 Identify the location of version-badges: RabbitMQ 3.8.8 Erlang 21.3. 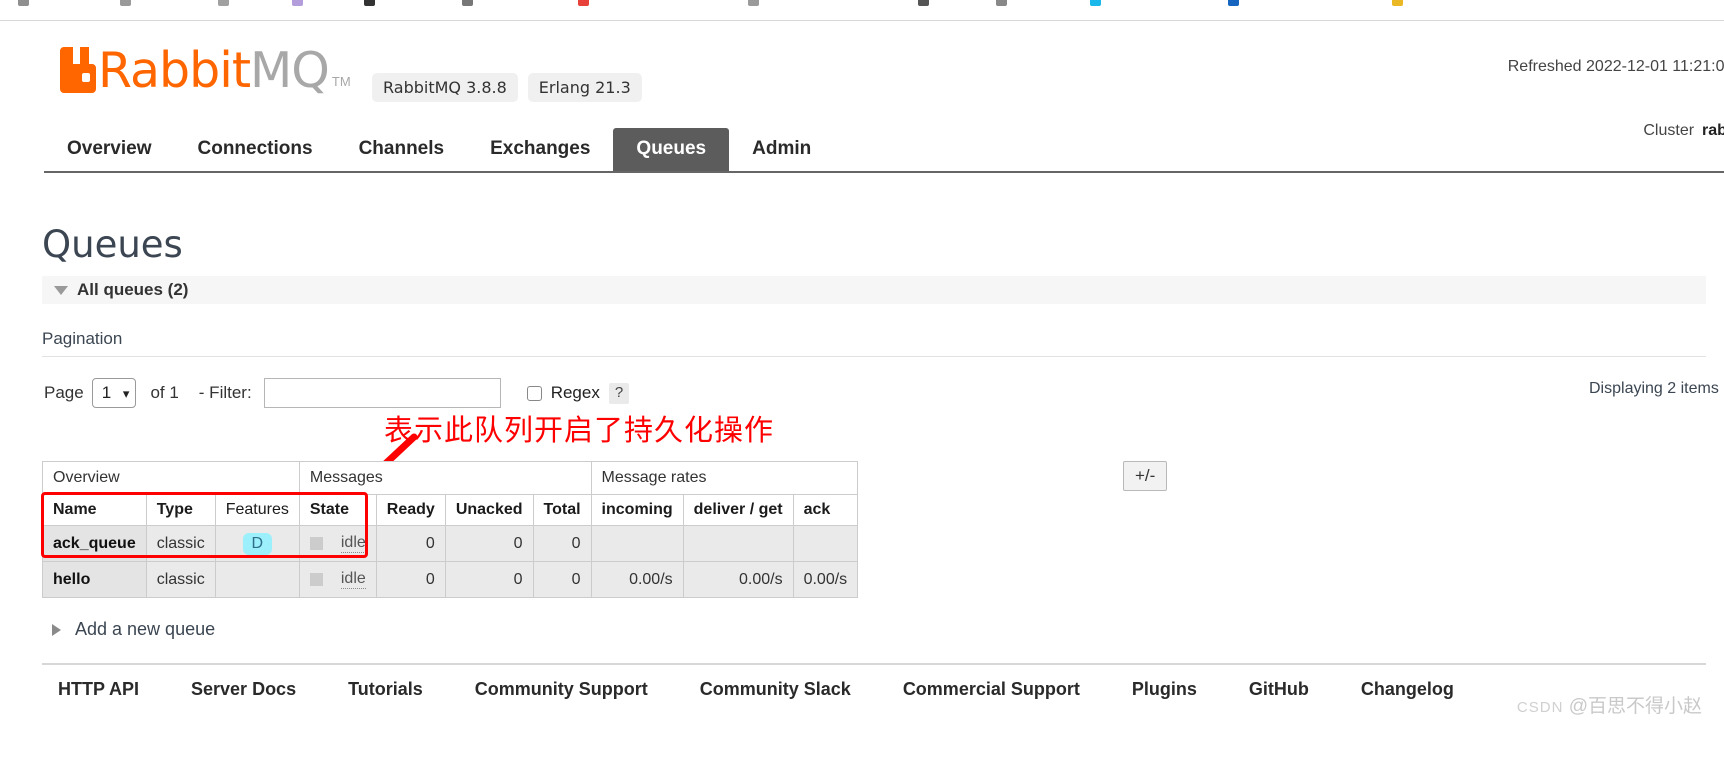
(507, 87).